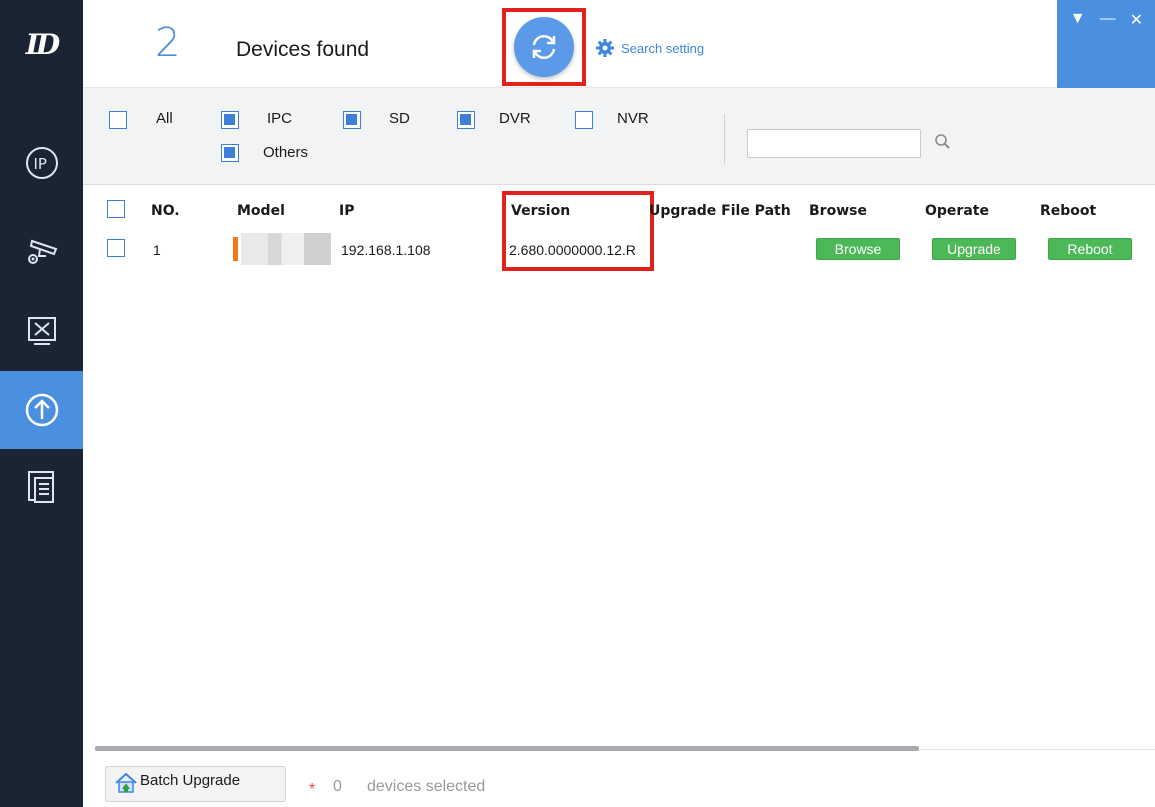 This screenshot has width=1155, height=807. Describe the element at coordinates (116, 248) in the screenshot. I see `row-select-checkbox` at that location.